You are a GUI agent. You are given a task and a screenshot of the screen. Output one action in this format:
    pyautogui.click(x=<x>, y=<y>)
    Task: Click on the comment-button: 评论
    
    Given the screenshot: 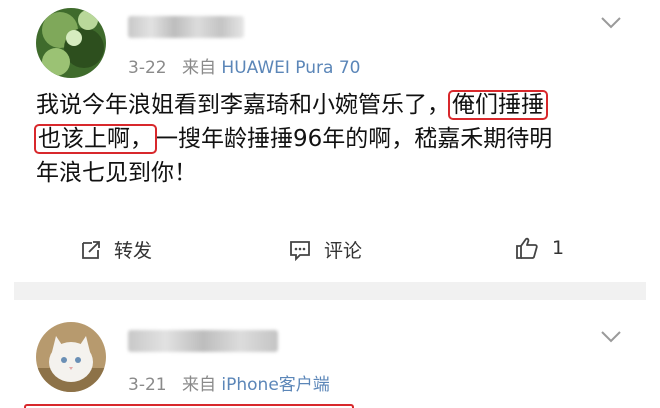 What is the action you would take?
    pyautogui.click(x=325, y=249)
    